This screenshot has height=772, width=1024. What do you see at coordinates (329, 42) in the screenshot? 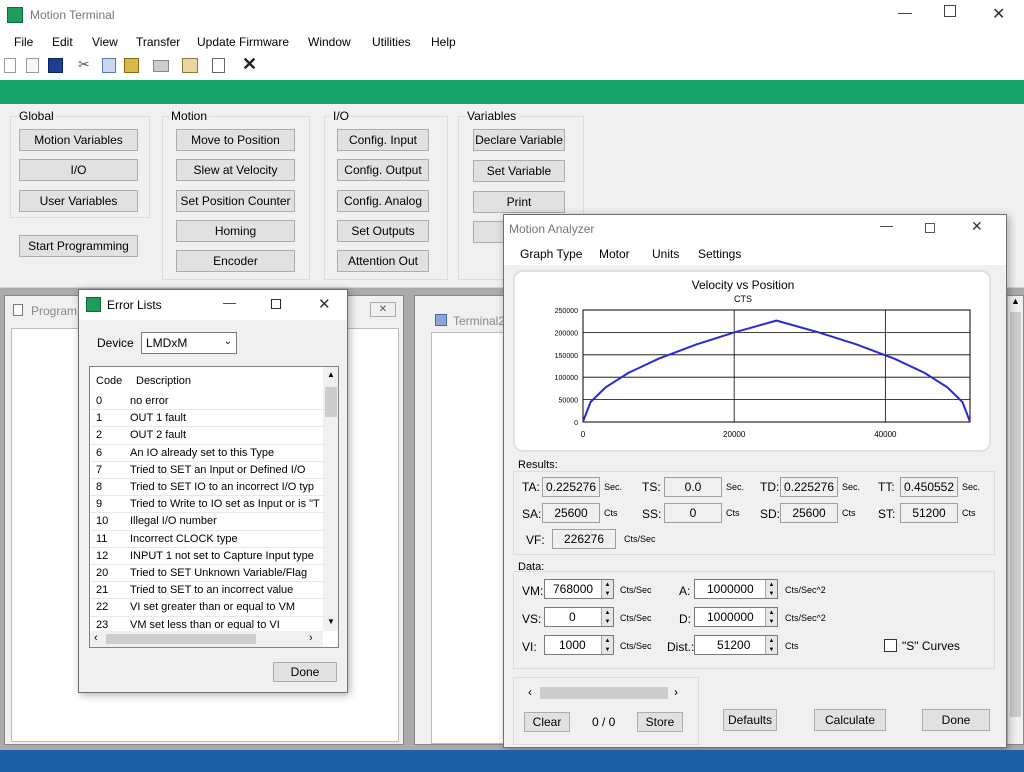
I see `menu-window: Window` at bounding box center [329, 42].